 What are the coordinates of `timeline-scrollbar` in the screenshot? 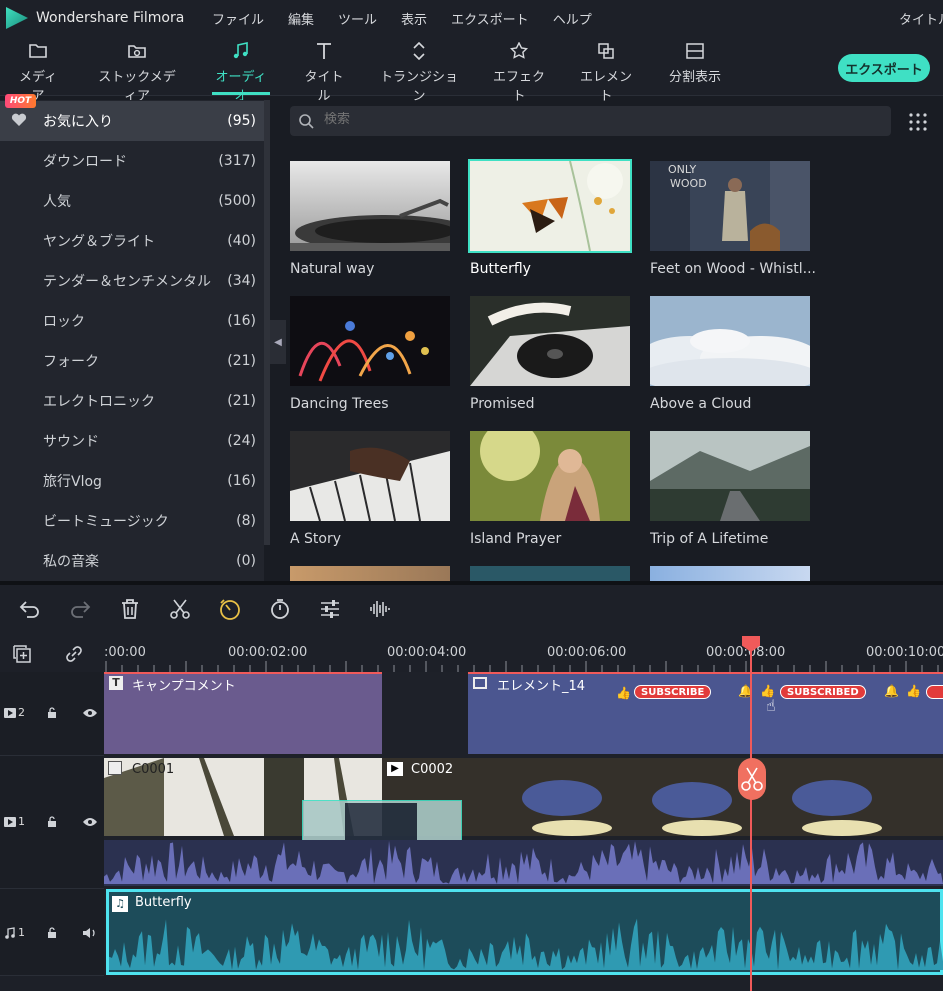 It's located at (471, 983).